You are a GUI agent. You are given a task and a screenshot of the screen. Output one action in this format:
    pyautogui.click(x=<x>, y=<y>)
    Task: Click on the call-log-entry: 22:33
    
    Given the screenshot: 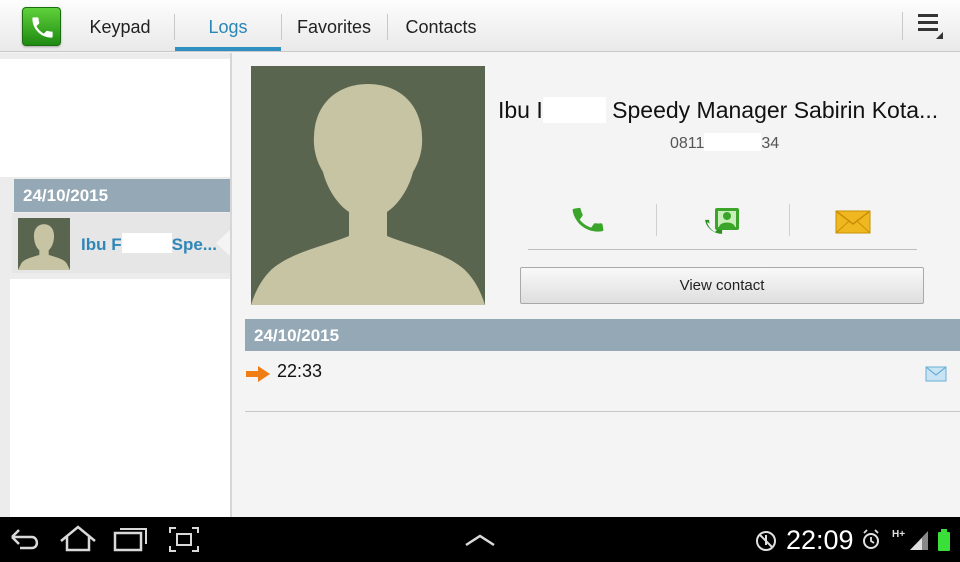 What is the action you would take?
    pyautogui.click(x=602, y=382)
    